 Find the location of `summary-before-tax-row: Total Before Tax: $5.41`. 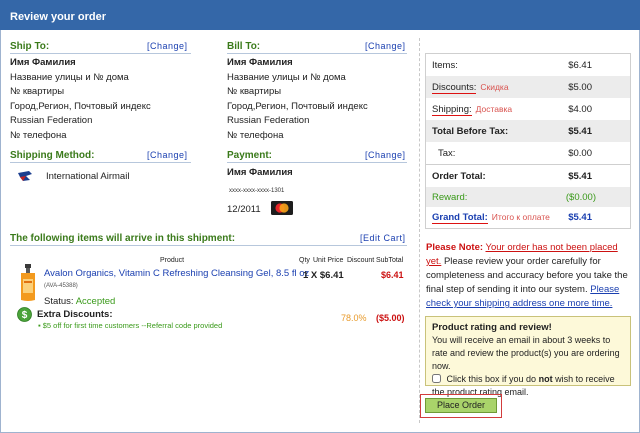

summary-before-tax-row: Total Before Tax: $5.41 is located at coordinates (528, 131).